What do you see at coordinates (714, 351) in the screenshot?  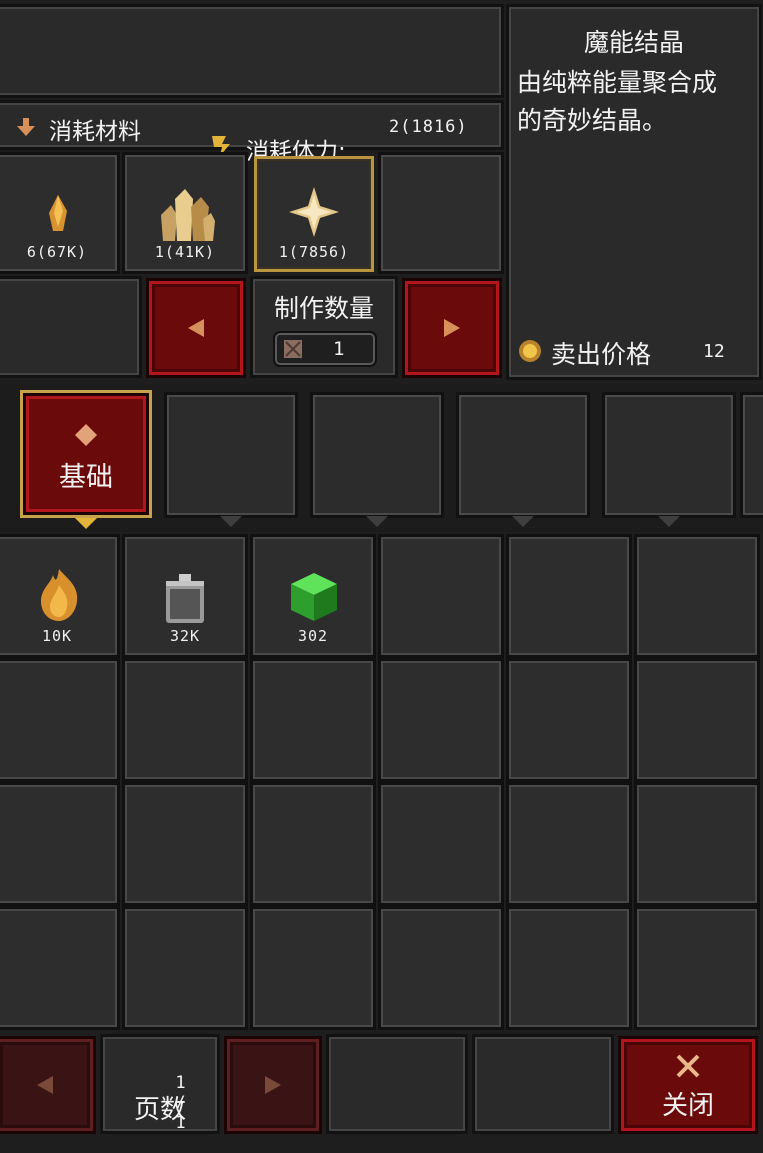 I see `sell-price-value: 12` at bounding box center [714, 351].